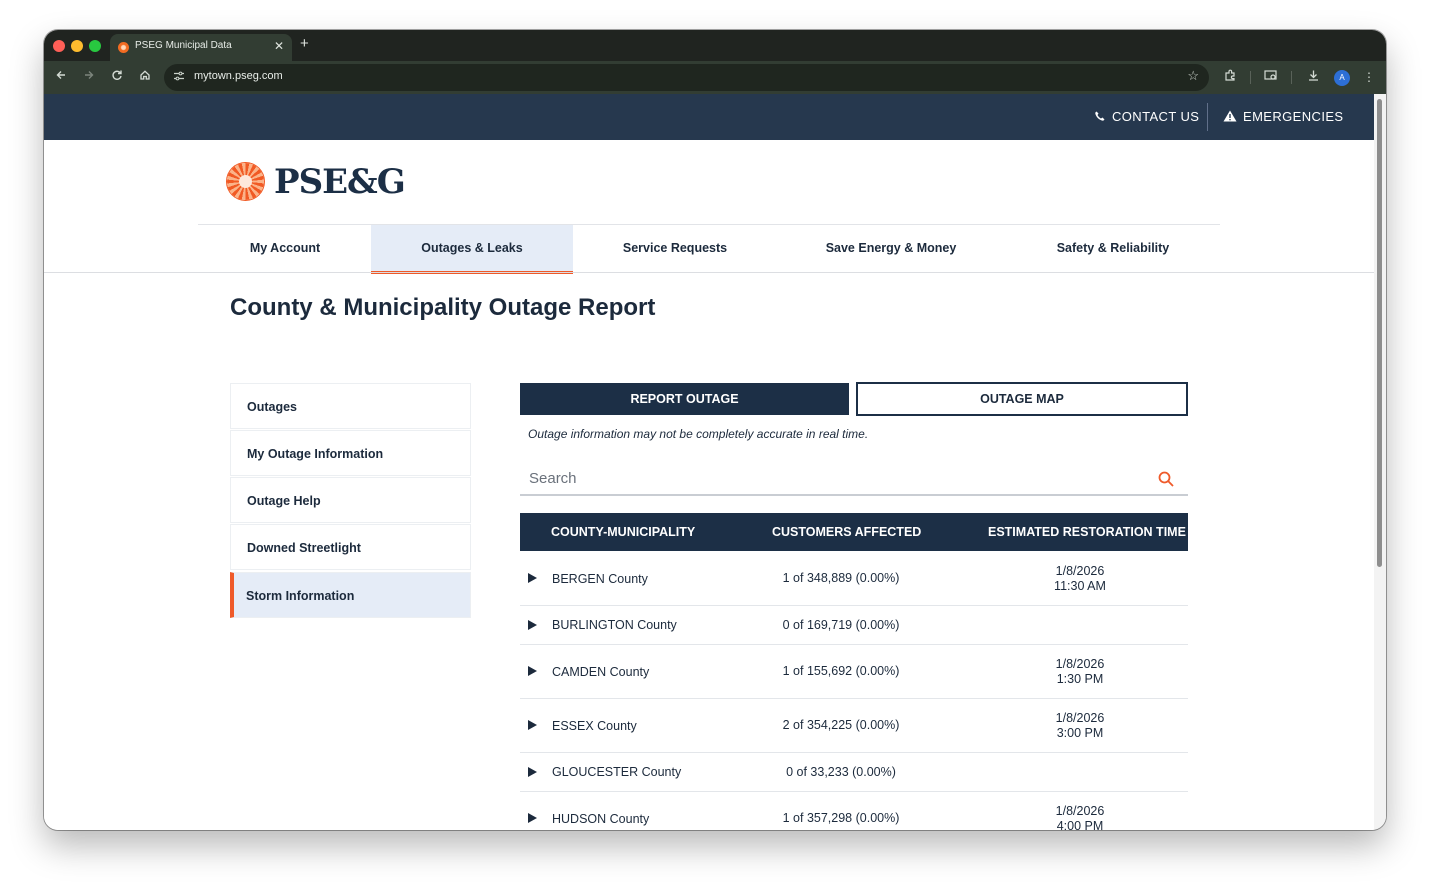  Describe the element at coordinates (841, 772) in the screenshot. I see `customers-affected: 0 of 33,233 (0.00%)` at that location.